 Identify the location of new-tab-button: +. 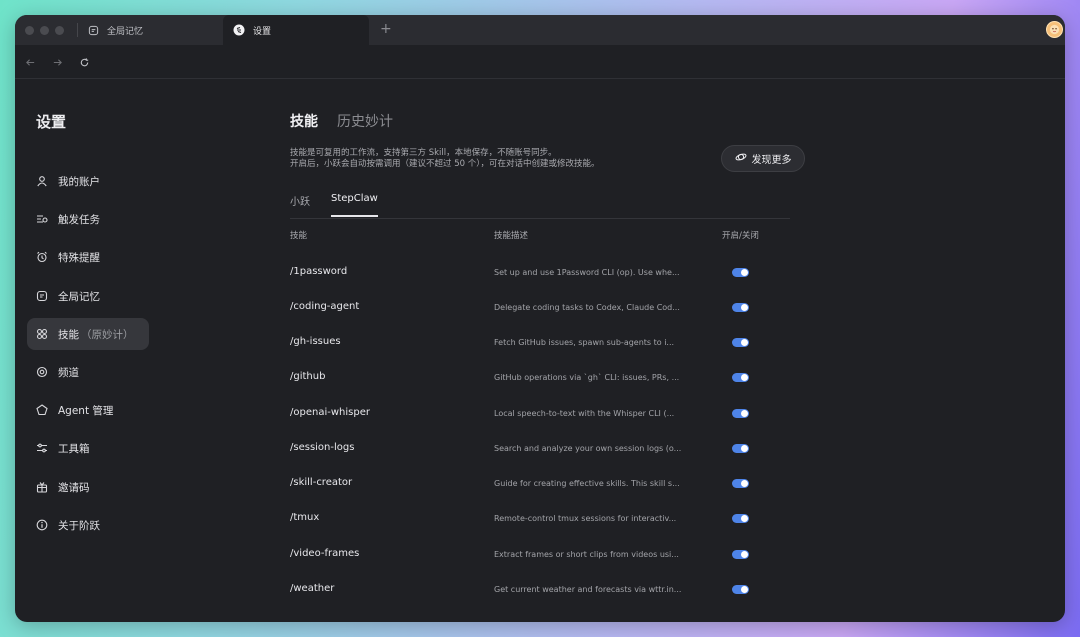
(386, 29).